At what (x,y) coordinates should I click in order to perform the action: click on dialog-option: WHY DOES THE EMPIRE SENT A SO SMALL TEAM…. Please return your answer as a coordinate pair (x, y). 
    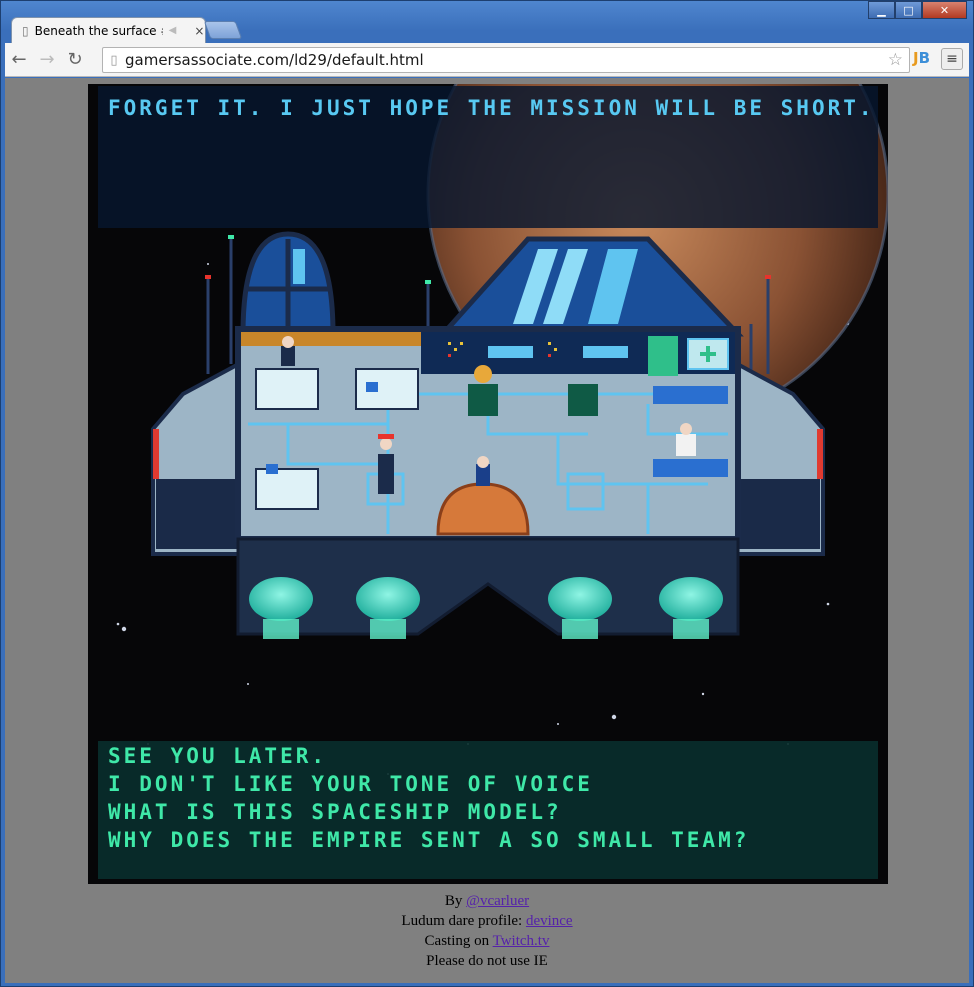
    Looking at the image, I should click on (428, 840).